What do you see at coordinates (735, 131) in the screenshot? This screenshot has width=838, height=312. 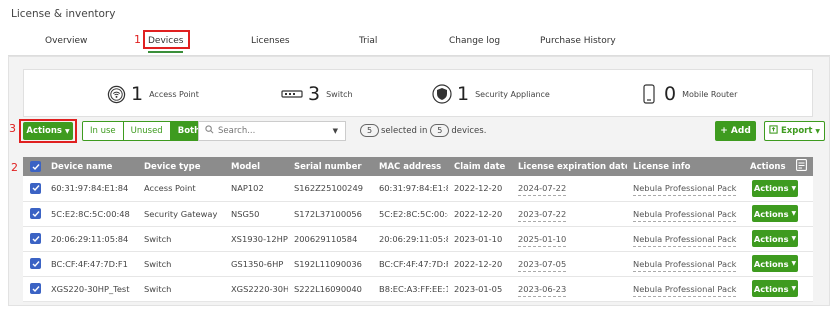 I see `add-button: + Add` at bounding box center [735, 131].